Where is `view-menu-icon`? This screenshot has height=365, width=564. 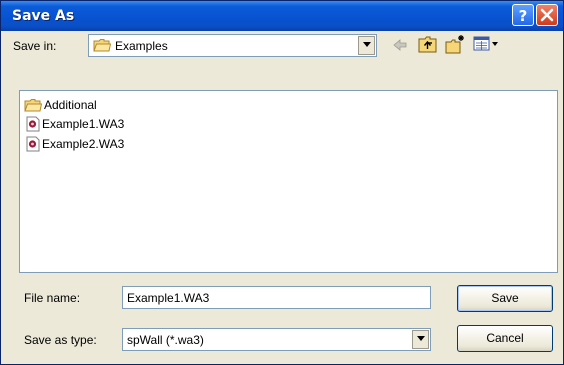 view-menu-icon is located at coordinates (486, 44).